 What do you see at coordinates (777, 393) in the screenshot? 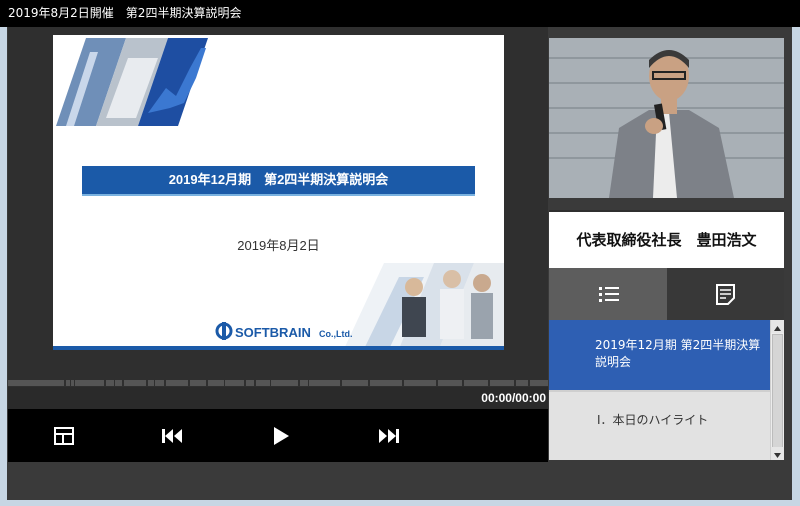
I see `scroll-thumb` at bounding box center [777, 393].